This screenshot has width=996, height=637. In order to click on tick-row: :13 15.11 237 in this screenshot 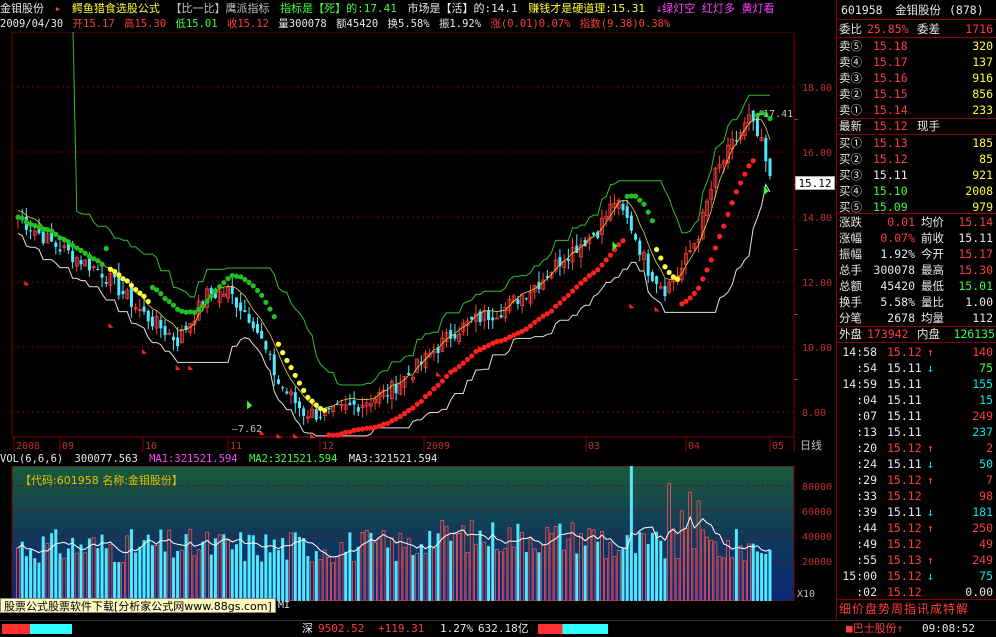, I will do `click(916, 432)`.